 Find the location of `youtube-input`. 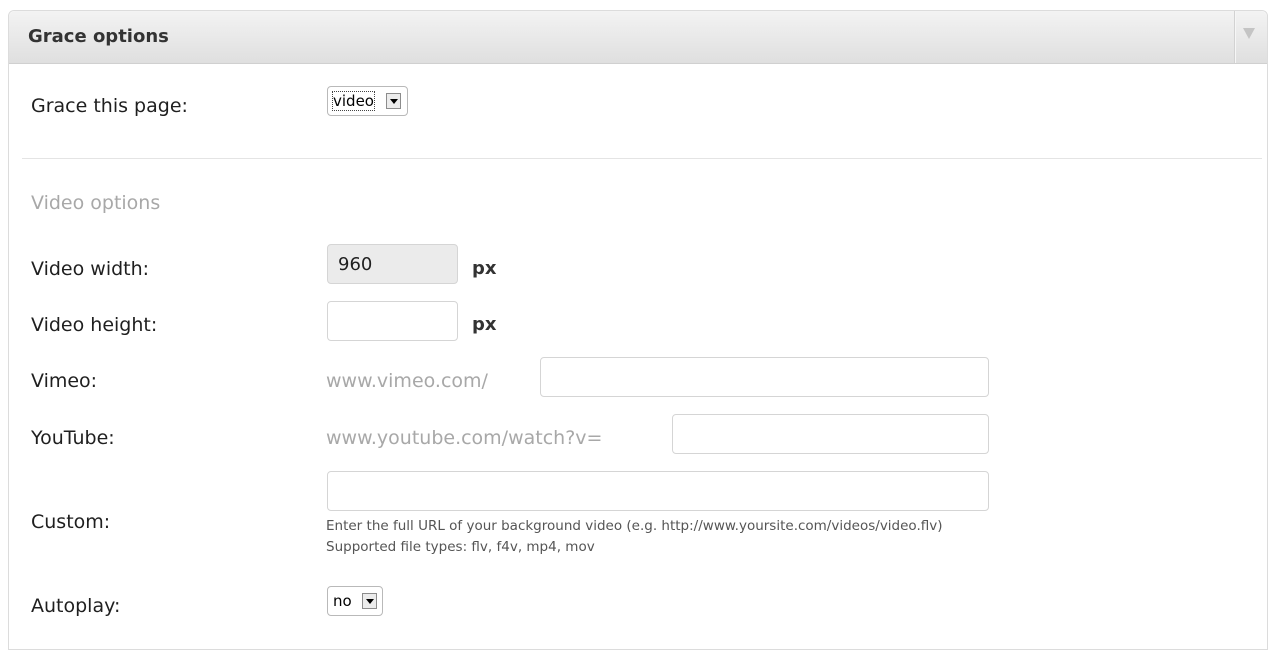

youtube-input is located at coordinates (830, 434).